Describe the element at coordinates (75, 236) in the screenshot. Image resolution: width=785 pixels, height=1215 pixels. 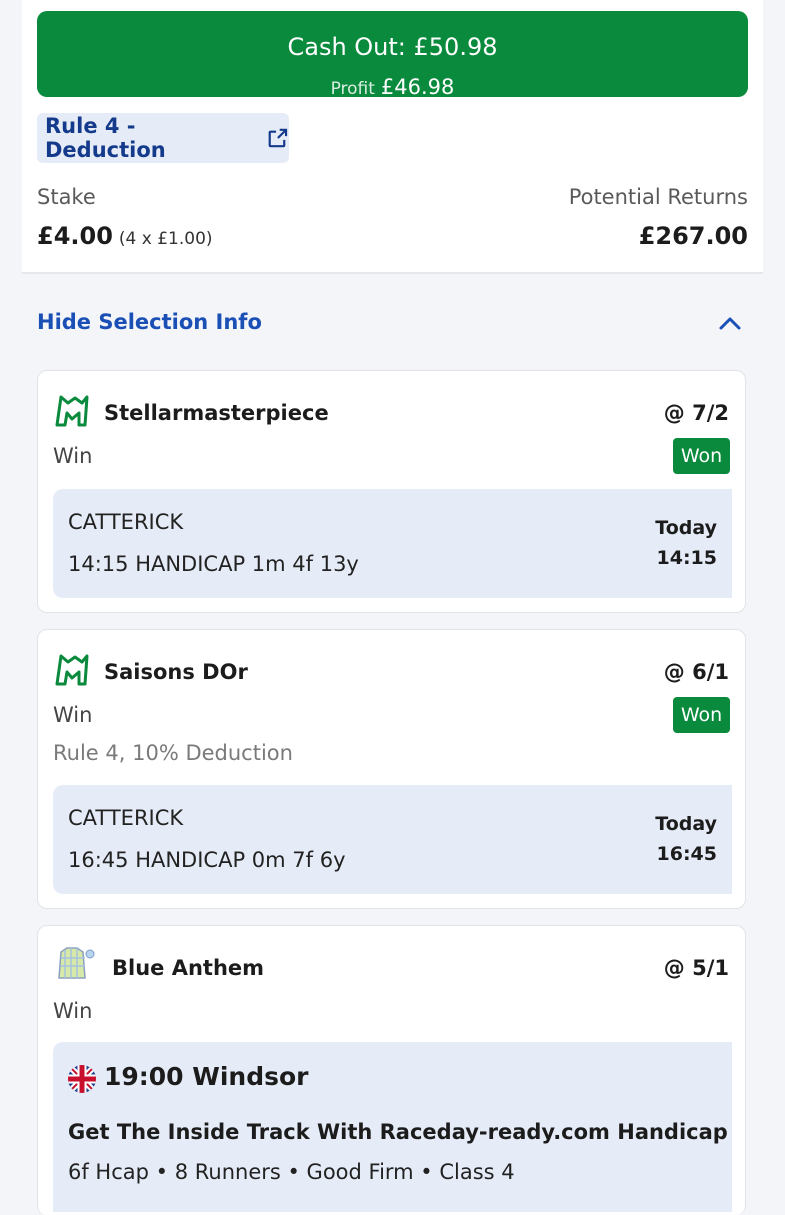
I see `stake-amount: £4.00` at that location.